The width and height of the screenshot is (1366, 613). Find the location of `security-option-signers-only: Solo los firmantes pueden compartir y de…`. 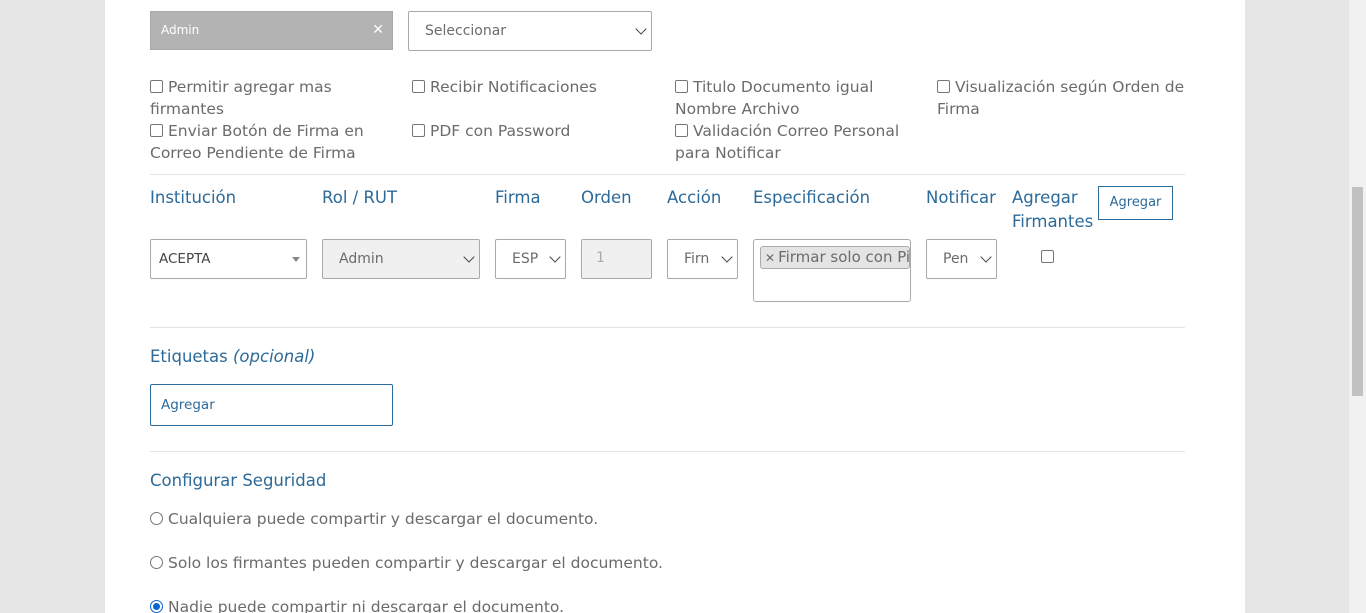

security-option-signers-only: Solo los firmantes pueden compartir y de… is located at coordinates (406, 563).